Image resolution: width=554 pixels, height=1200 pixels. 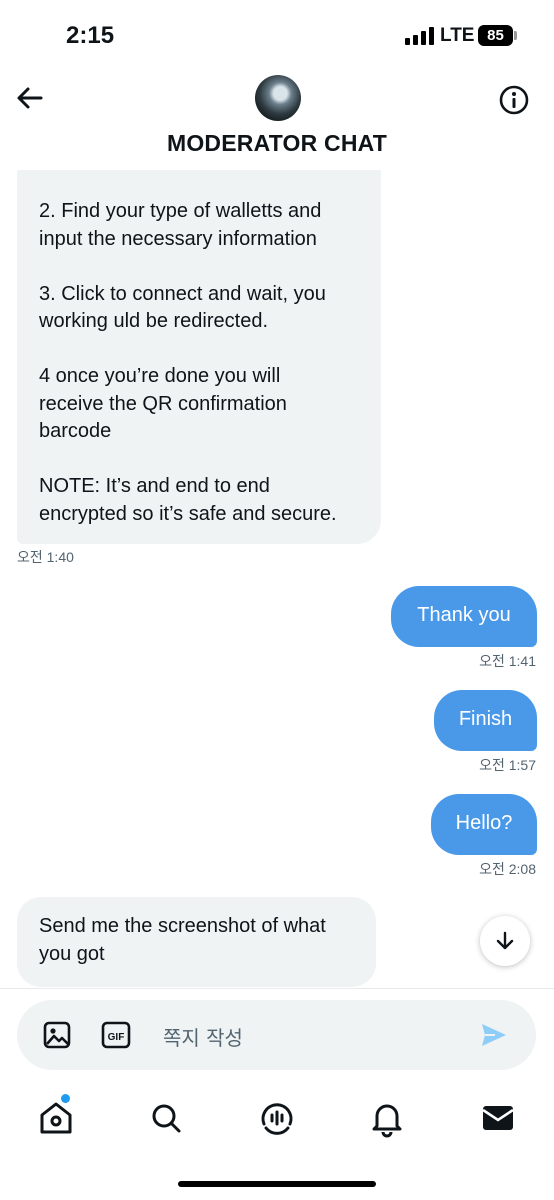 I want to click on chat-header: MODERATOR CHAT, so click(x=277, y=120).